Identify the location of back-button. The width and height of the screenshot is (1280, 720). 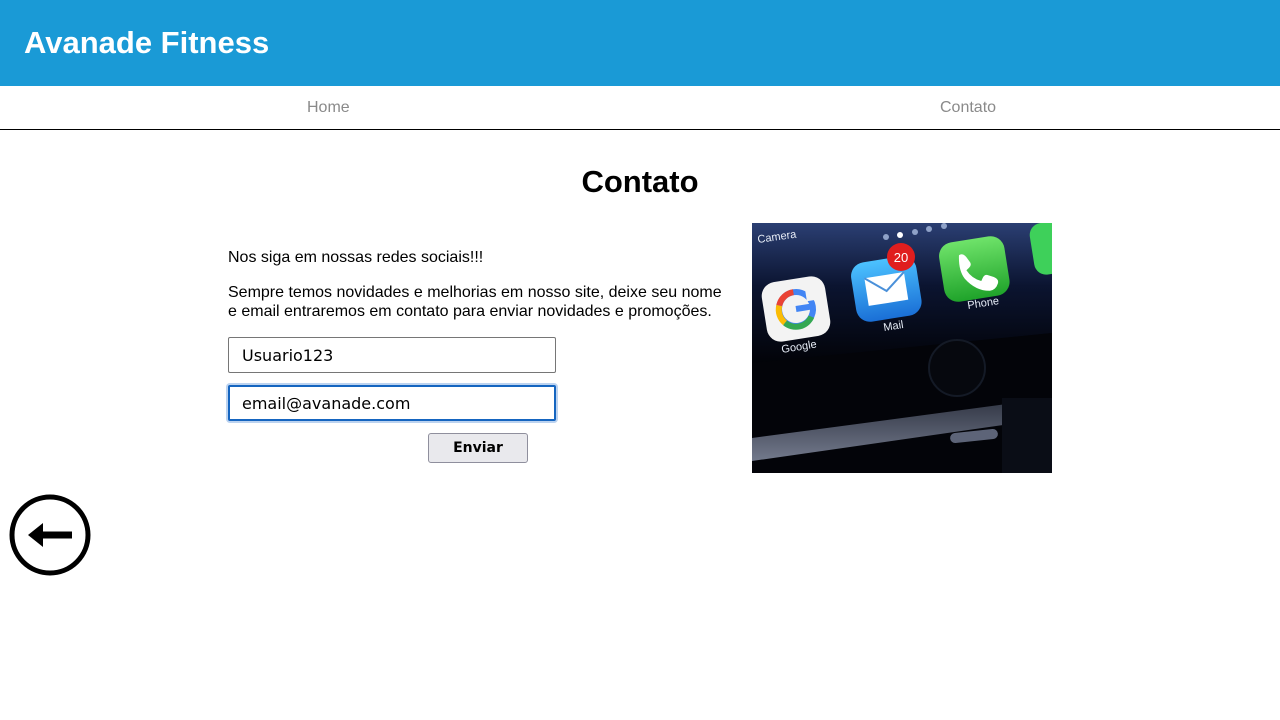
(50, 535).